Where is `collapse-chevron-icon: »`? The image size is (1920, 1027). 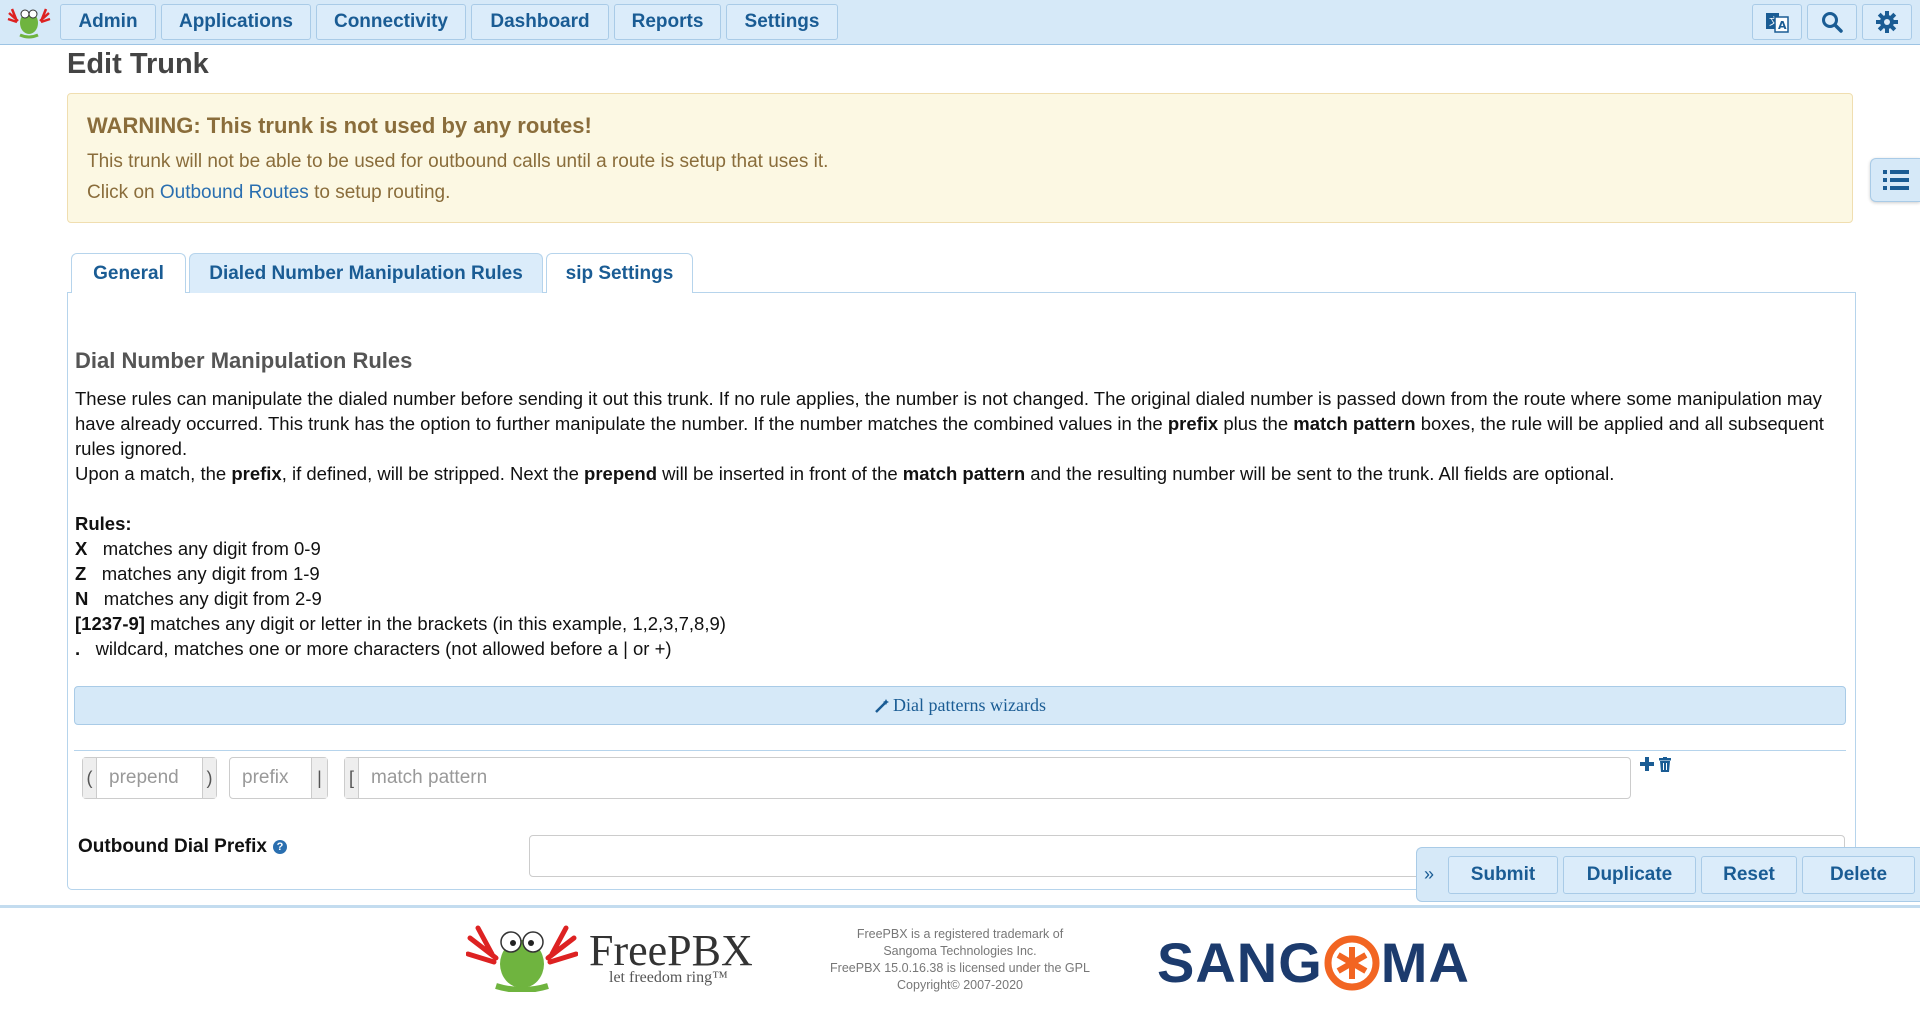
collapse-chevron-icon: » is located at coordinates (1429, 874).